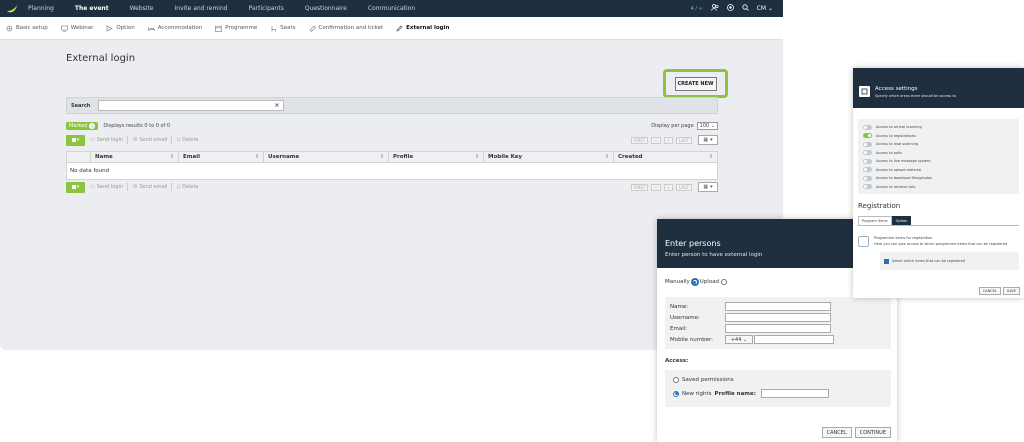 Image resolution: width=1024 pixels, height=442 pixels. Describe the element at coordinates (761, 8) in the screenshot. I see `user-initials: CM` at that location.